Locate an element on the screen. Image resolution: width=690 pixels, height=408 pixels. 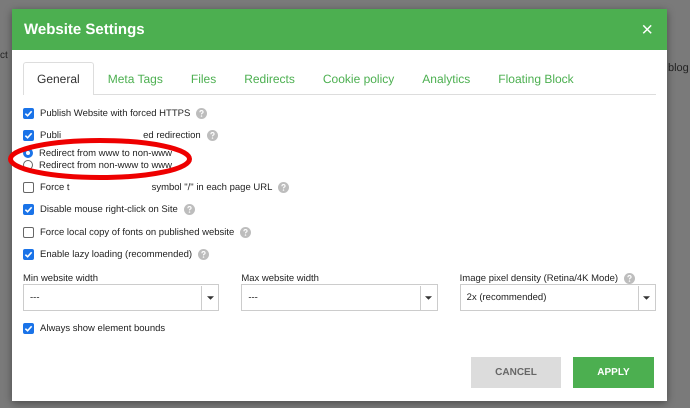
option-label: symbol "/" in each page URL is located at coordinates (212, 187).